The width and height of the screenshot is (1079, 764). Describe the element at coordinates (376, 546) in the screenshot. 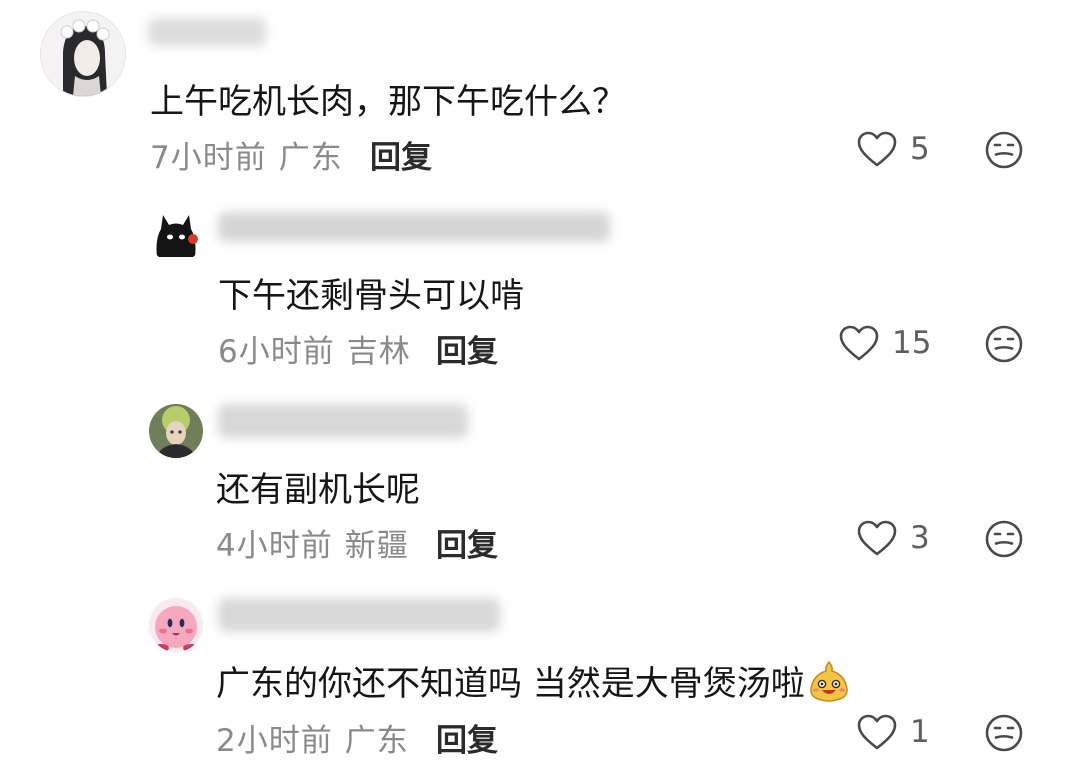

I see `comment-region: 新疆` at that location.